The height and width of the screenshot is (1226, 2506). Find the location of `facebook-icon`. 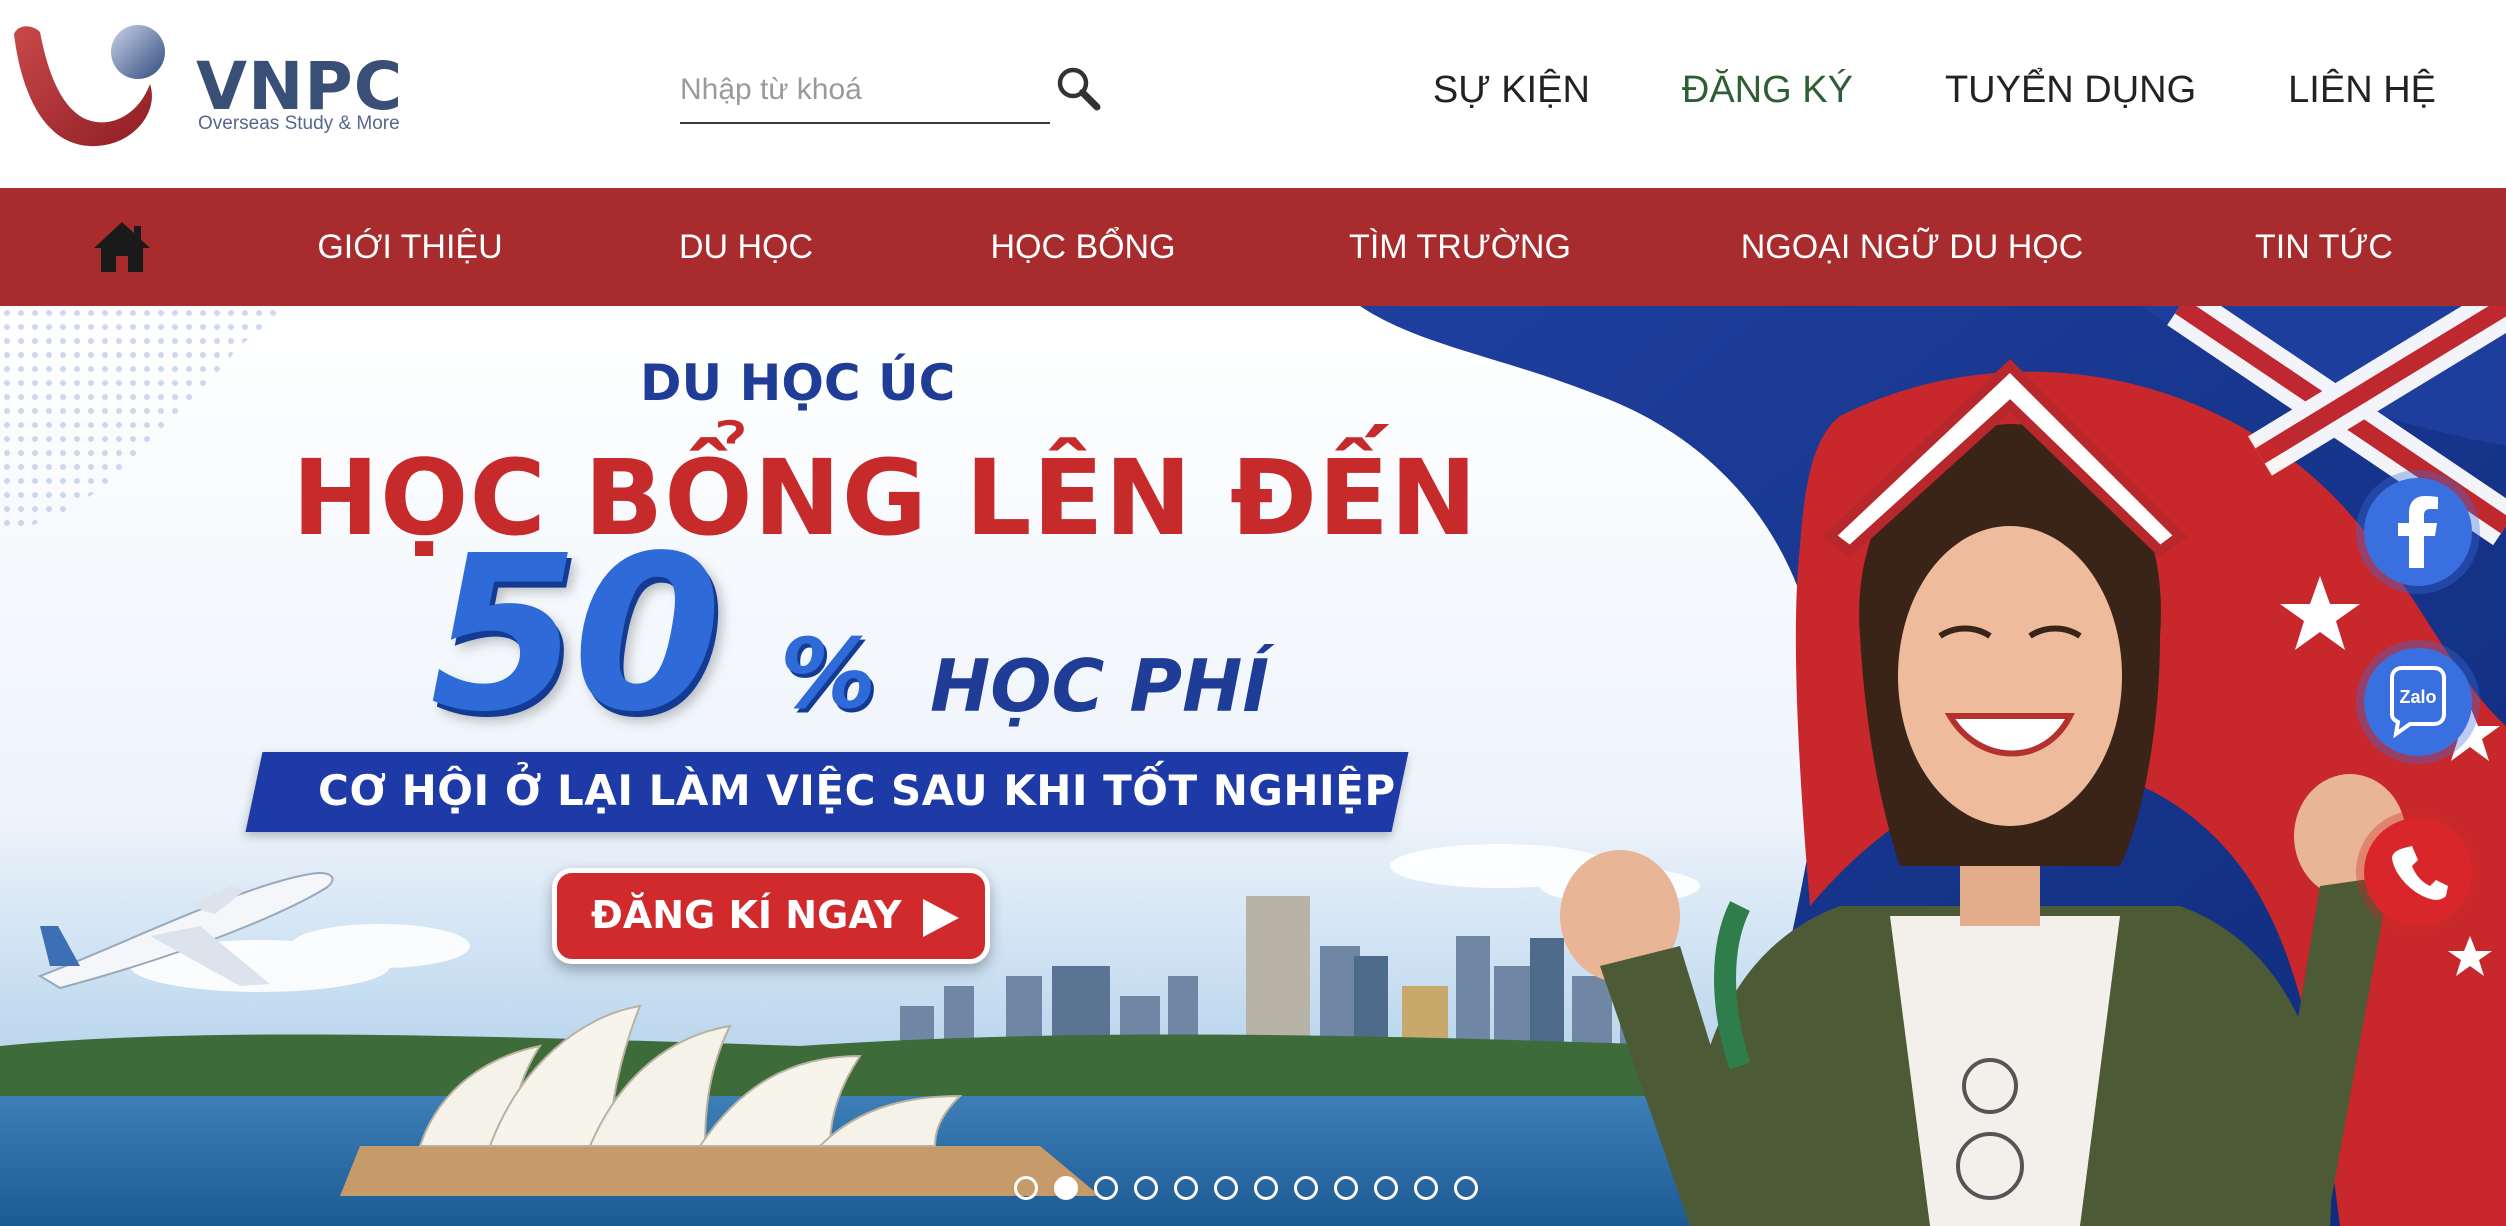

facebook-icon is located at coordinates (2418, 532).